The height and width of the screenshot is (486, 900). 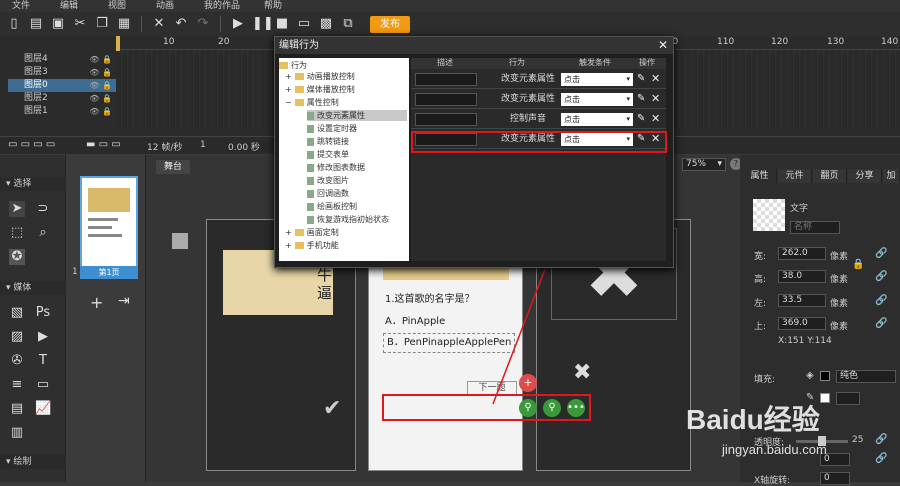 I want to click on menu-edit: 编辑, so click(x=72, y=6).